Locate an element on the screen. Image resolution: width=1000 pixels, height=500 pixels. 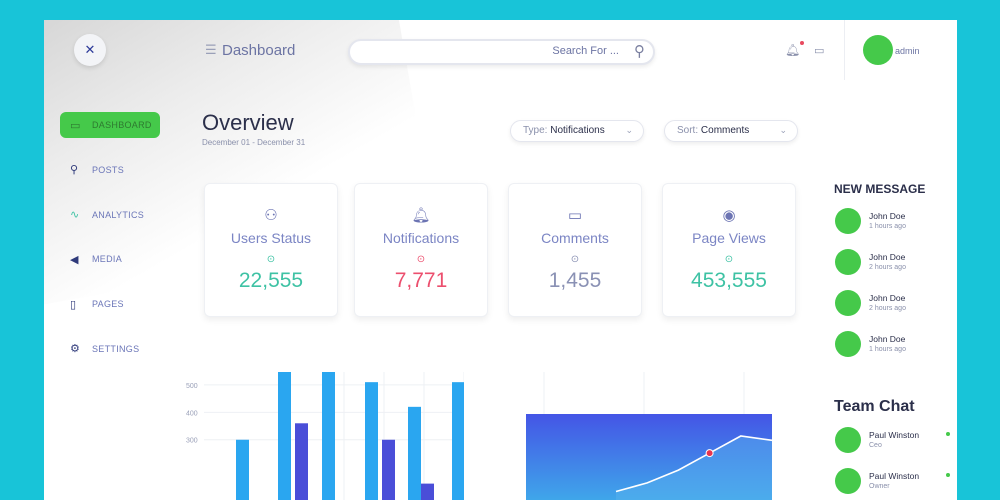
stat-label: Comments is located at coordinates (575, 238).